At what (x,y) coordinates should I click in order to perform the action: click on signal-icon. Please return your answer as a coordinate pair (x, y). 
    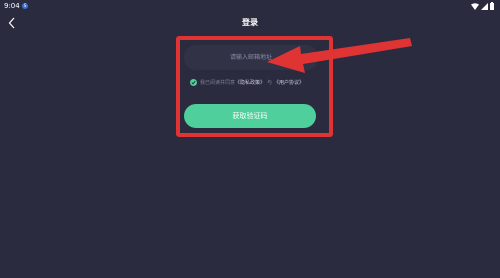
    Looking at the image, I should click on (484, 6).